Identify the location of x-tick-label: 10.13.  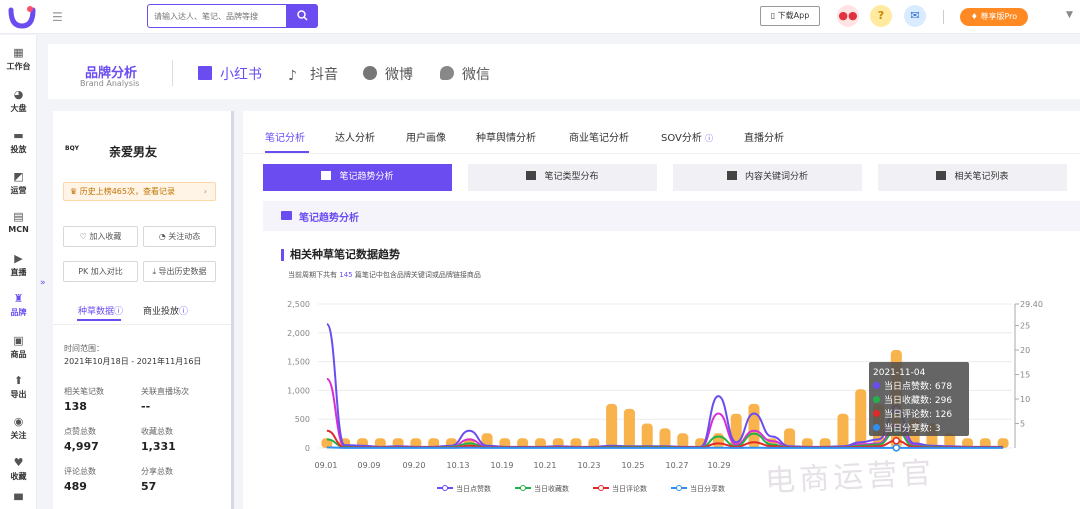
(458, 465).